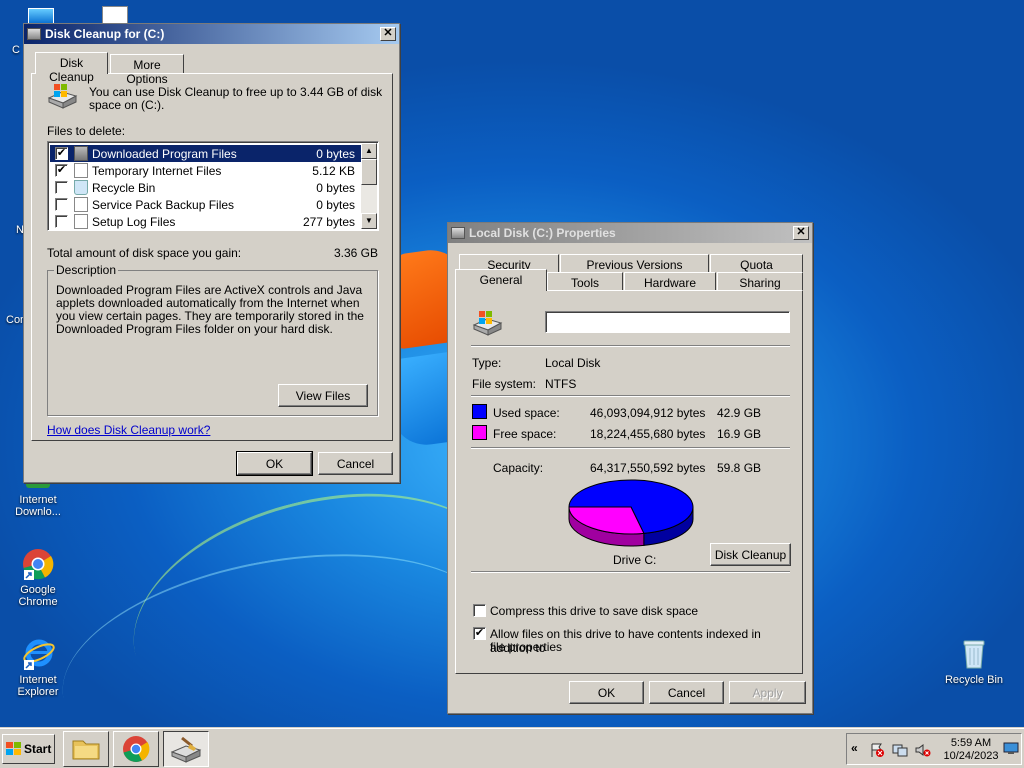  I want to click on clock: 5:59 AM 10/24/2023, so click(971, 750).